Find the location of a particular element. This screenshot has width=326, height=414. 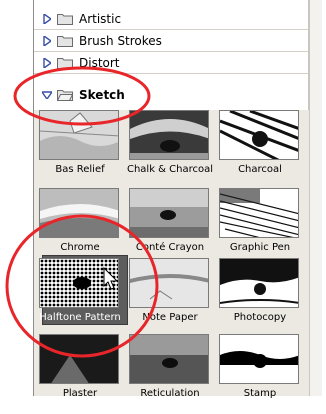

thumbnail-reticulation is located at coordinates (169, 359).